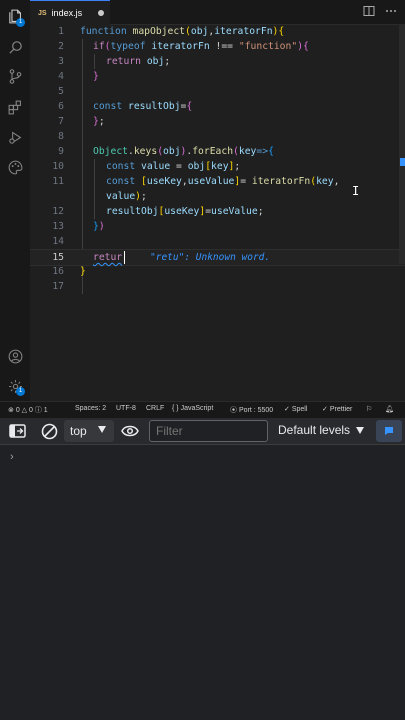  Describe the element at coordinates (15, 167) in the screenshot. I see `palette-icon` at that location.